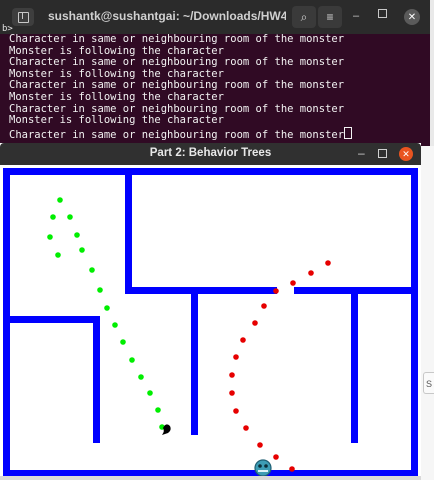 This screenshot has width=434, height=480. I want to click on search-icon: ⌕, so click(304, 16).